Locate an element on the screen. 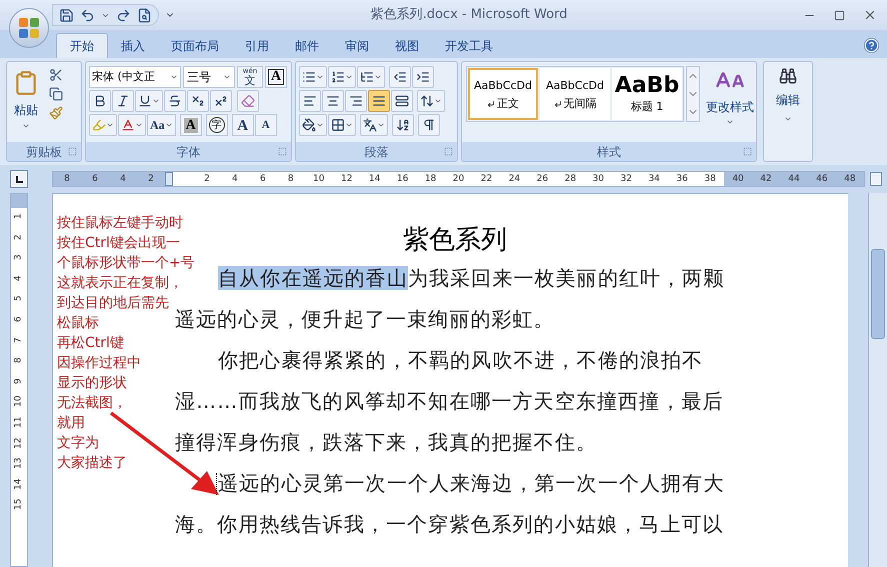 This screenshot has height=567, width=887. subscript-button is located at coordinates (198, 101).